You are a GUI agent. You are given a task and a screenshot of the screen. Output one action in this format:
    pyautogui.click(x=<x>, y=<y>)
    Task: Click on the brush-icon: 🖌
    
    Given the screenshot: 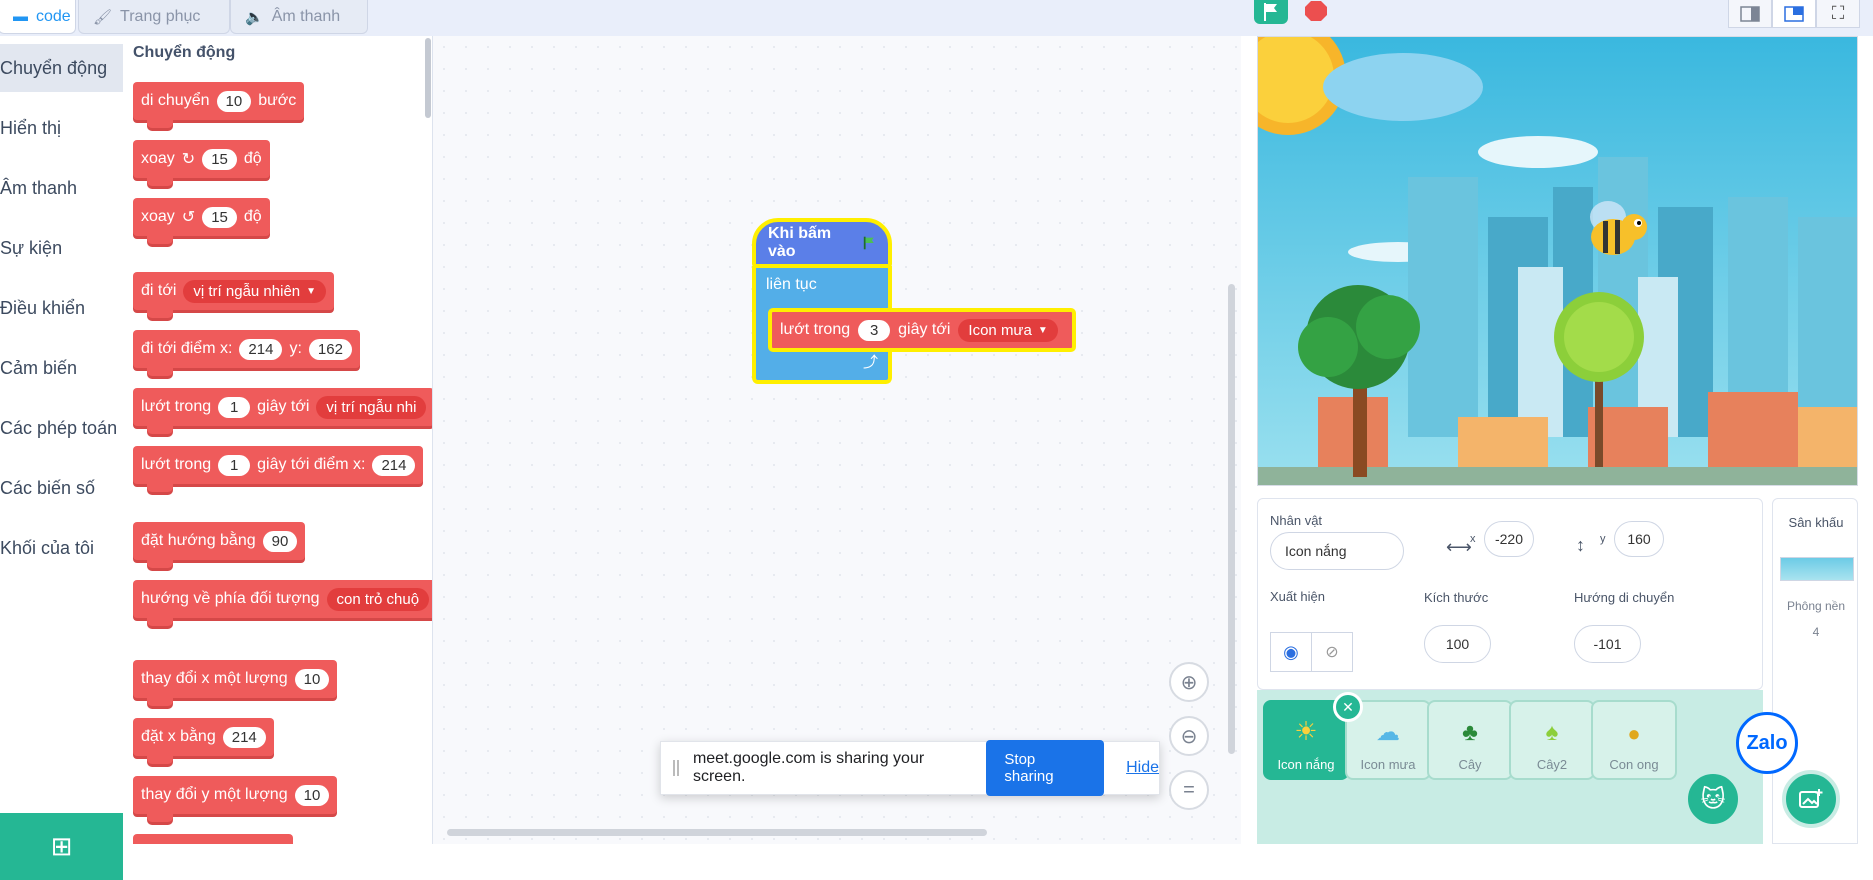 What is the action you would take?
    pyautogui.click(x=103, y=17)
    